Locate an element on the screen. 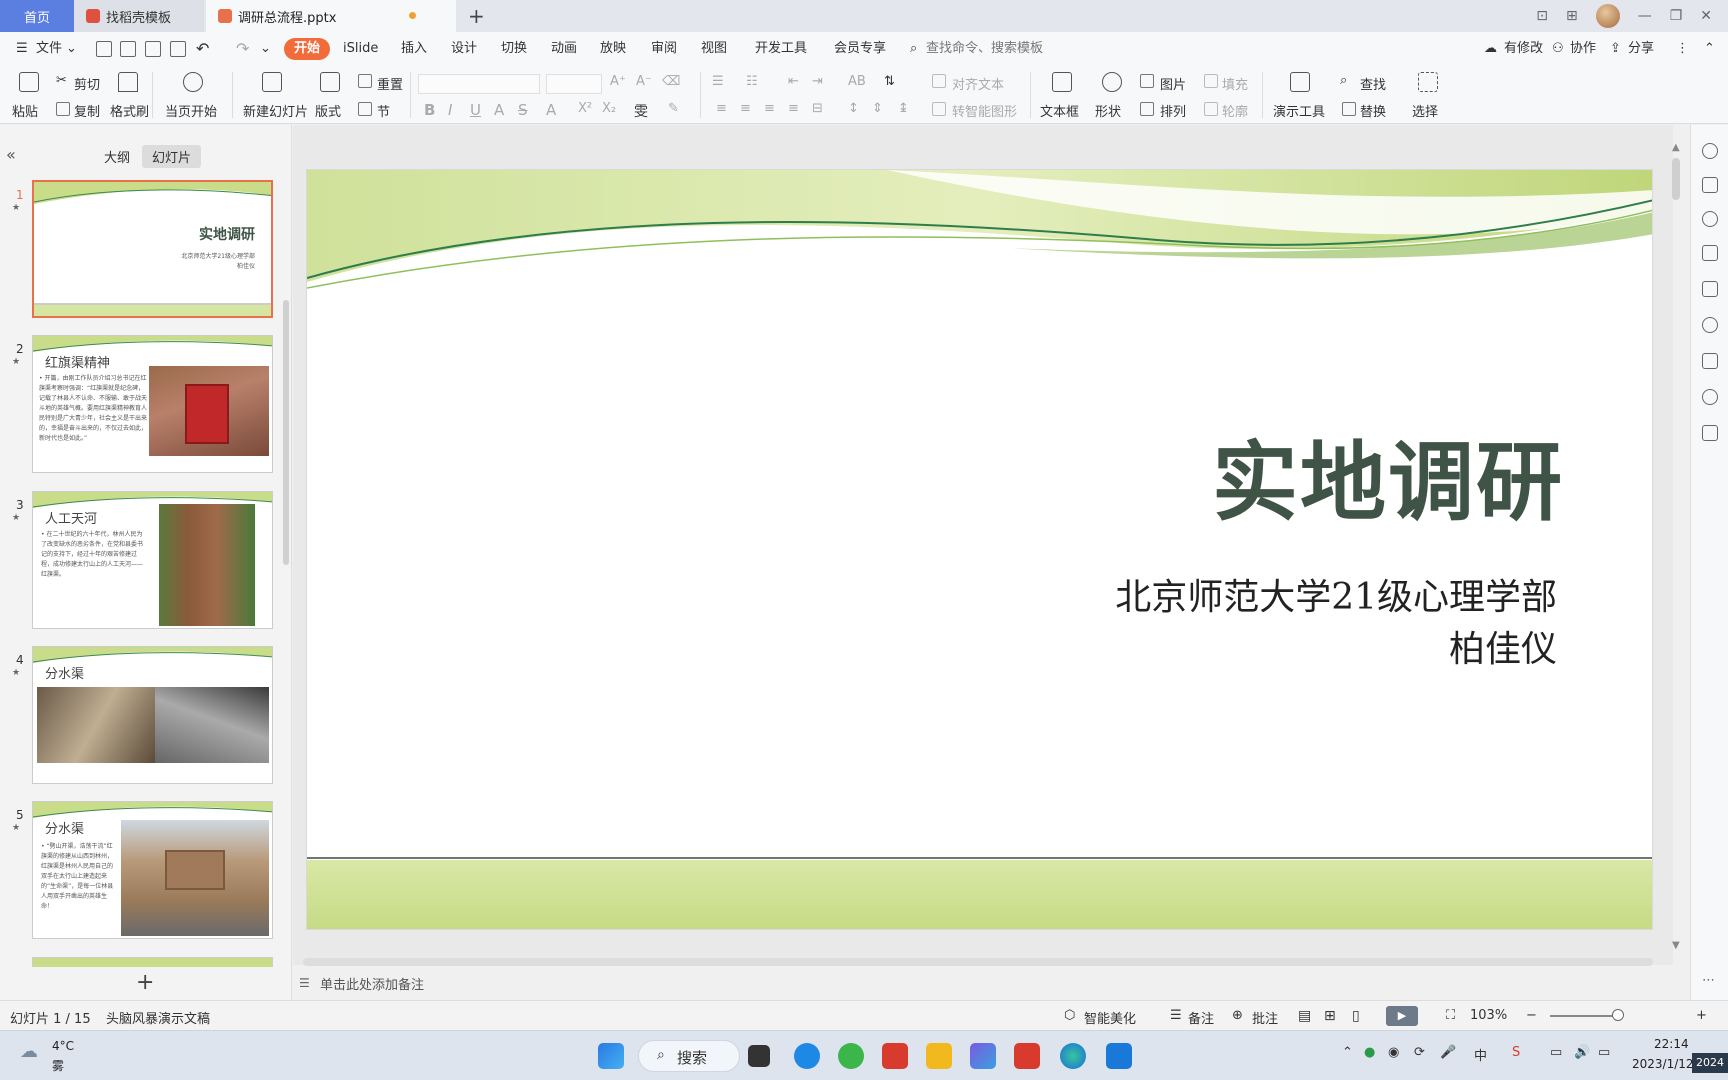  layout-button: 版式 is located at coordinates (328, 110).